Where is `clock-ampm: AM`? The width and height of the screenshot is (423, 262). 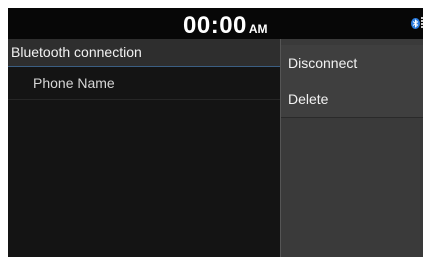 clock-ampm: AM is located at coordinates (258, 29).